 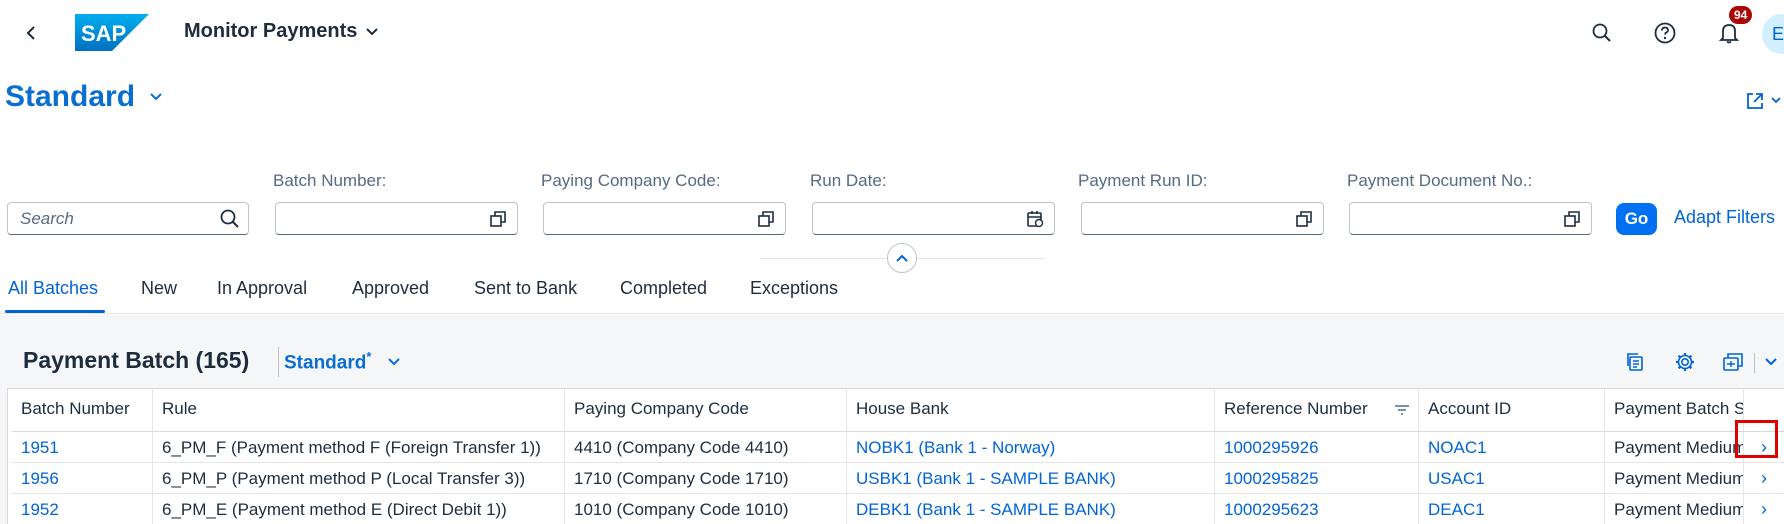 I want to click on paying-company-code-cell: 4410 (Company Code 4410), so click(x=706, y=447).